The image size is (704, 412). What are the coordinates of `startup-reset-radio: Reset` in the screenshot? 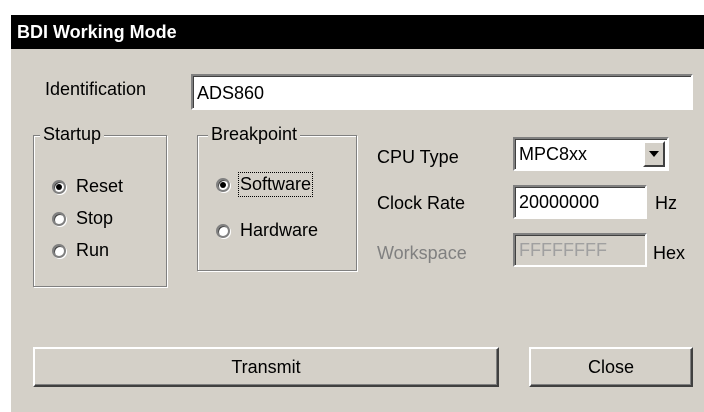 It's located at (87, 186).